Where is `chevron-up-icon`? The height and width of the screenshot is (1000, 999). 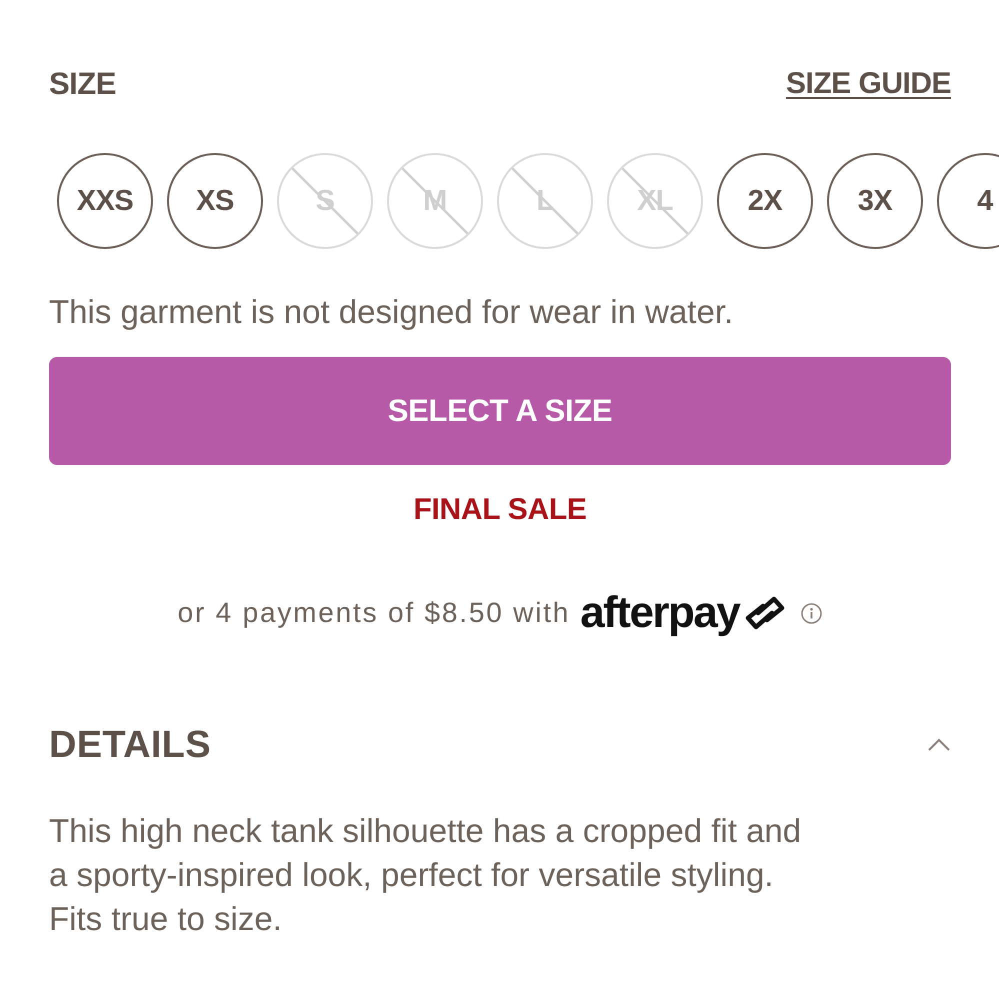 chevron-up-icon is located at coordinates (939, 745).